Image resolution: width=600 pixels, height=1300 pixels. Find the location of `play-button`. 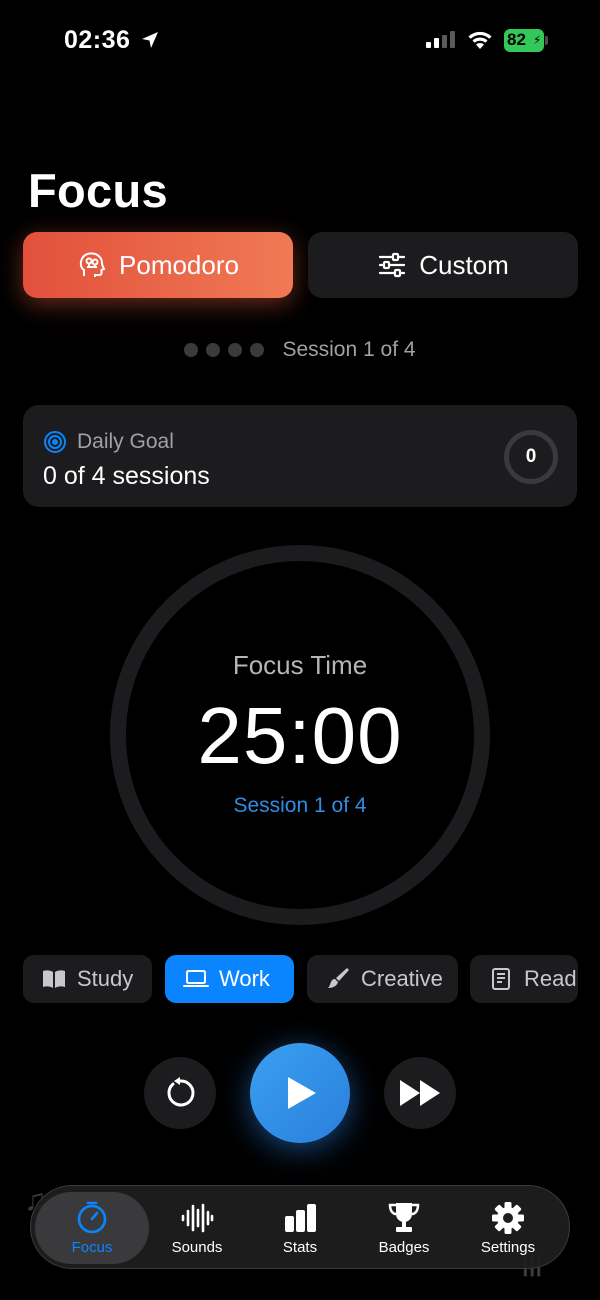

play-button is located at coordinates (300, 1093).